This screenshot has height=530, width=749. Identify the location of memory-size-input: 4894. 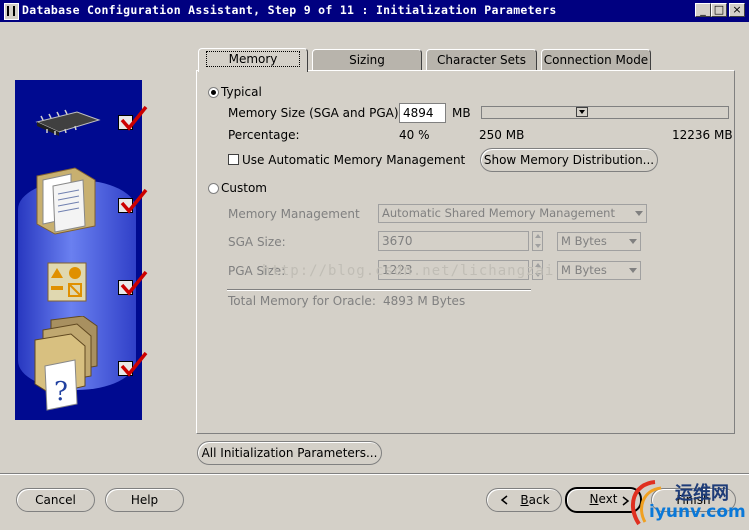
(422, 113).